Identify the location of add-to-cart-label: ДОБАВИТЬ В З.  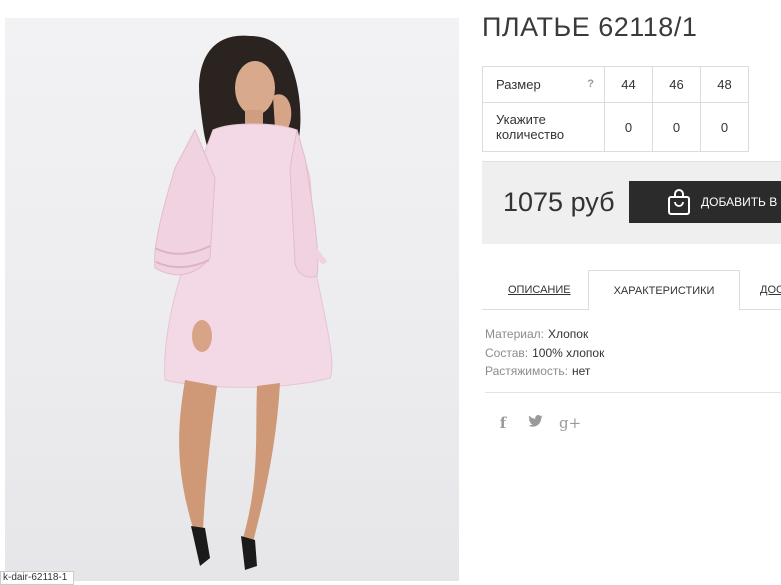
(741, 202).